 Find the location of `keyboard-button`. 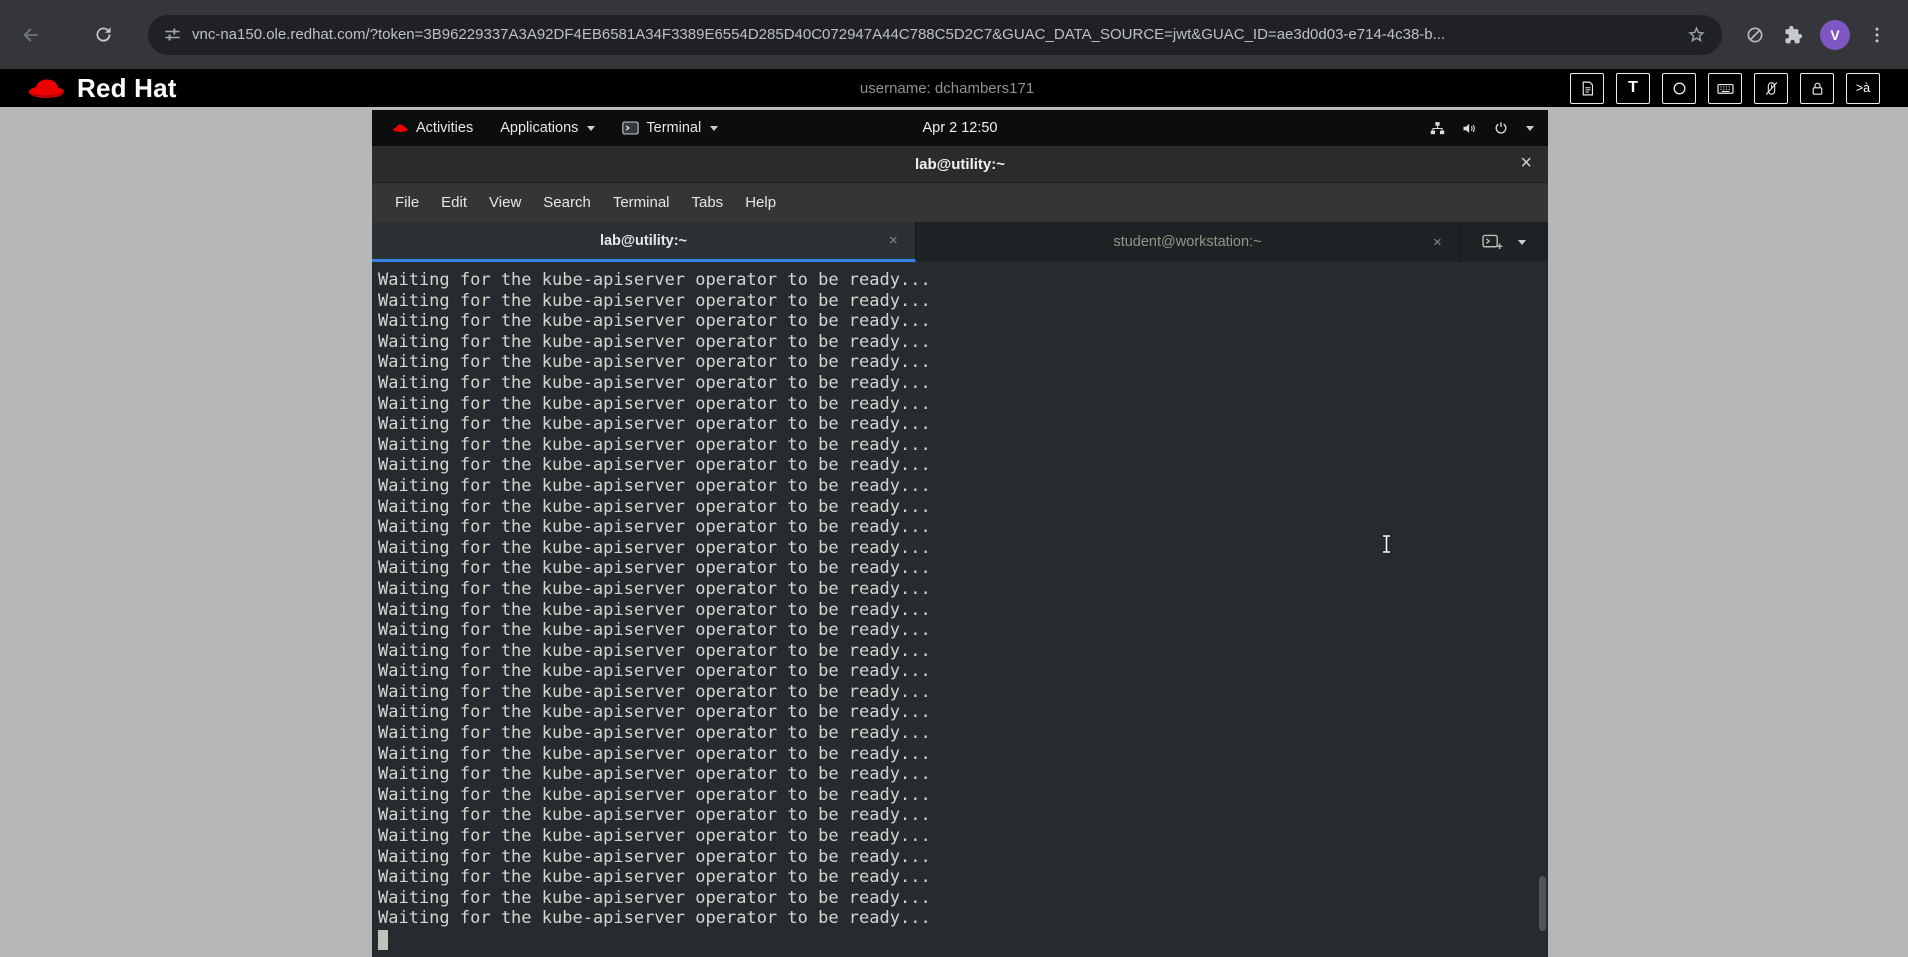

keyboard-button is located at coordinates (1725, 88).